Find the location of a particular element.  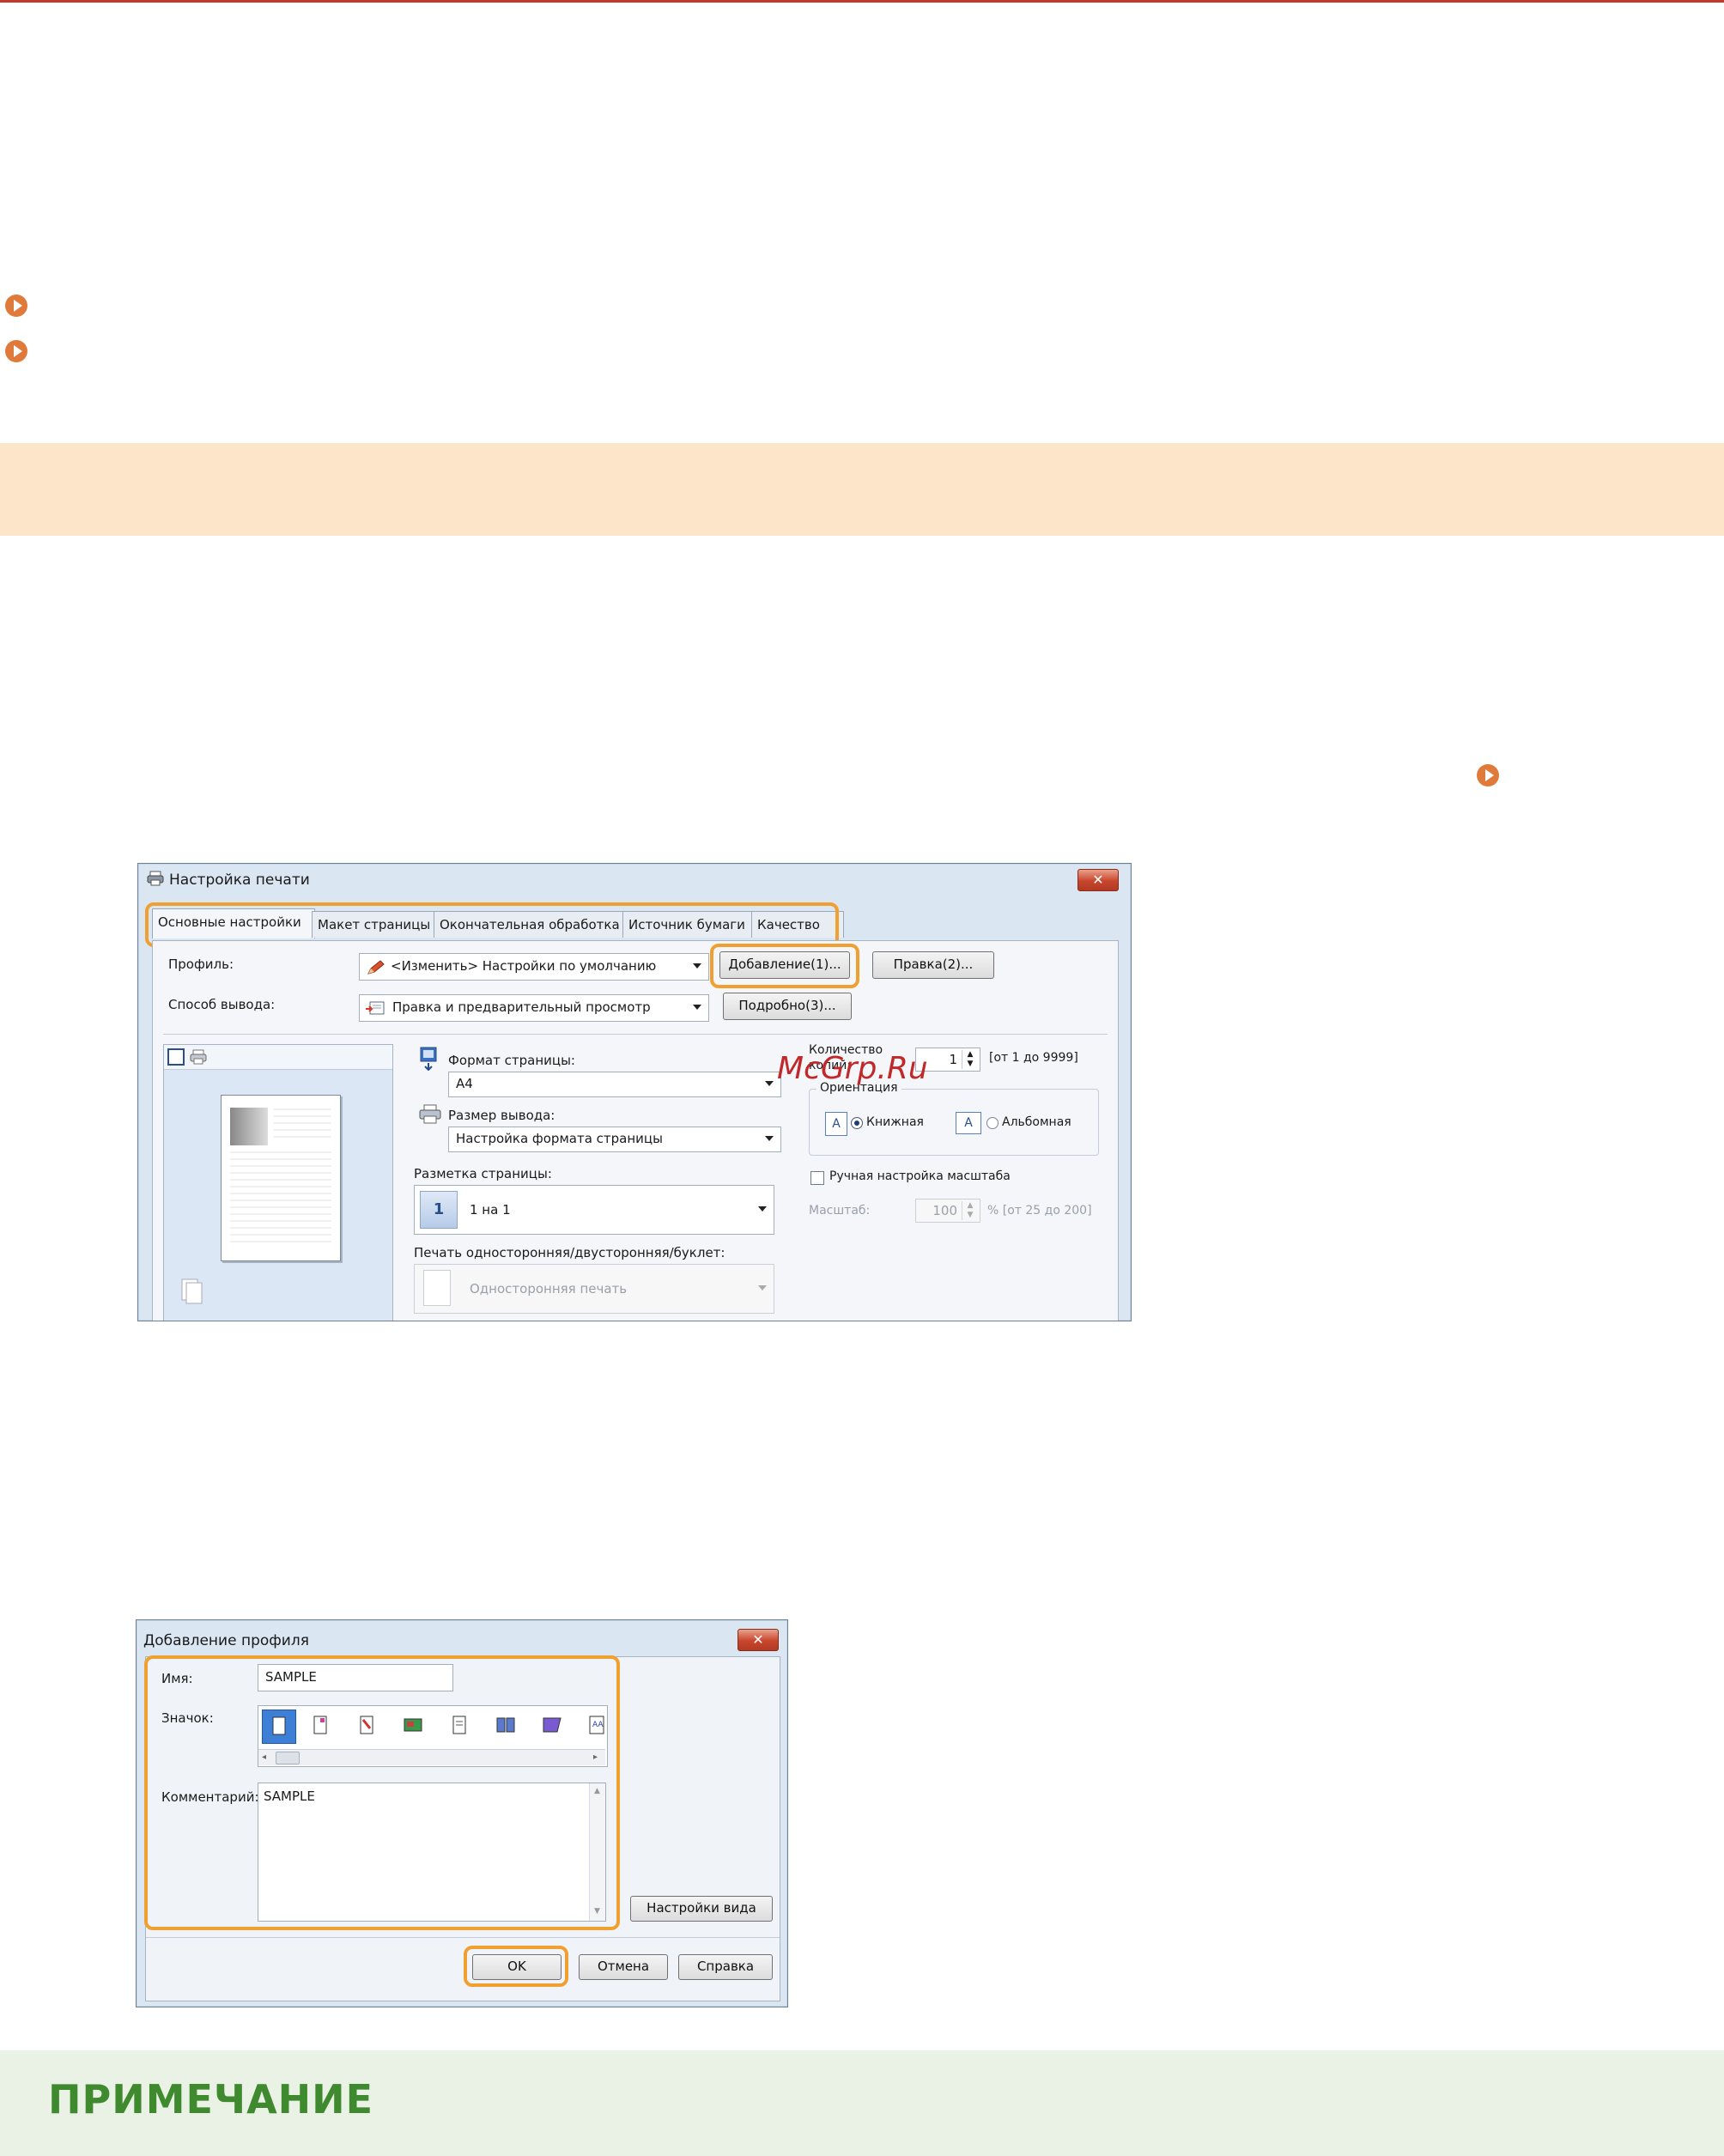

page-size-label: Формат страницы: is located at coordinates (511, 1060).